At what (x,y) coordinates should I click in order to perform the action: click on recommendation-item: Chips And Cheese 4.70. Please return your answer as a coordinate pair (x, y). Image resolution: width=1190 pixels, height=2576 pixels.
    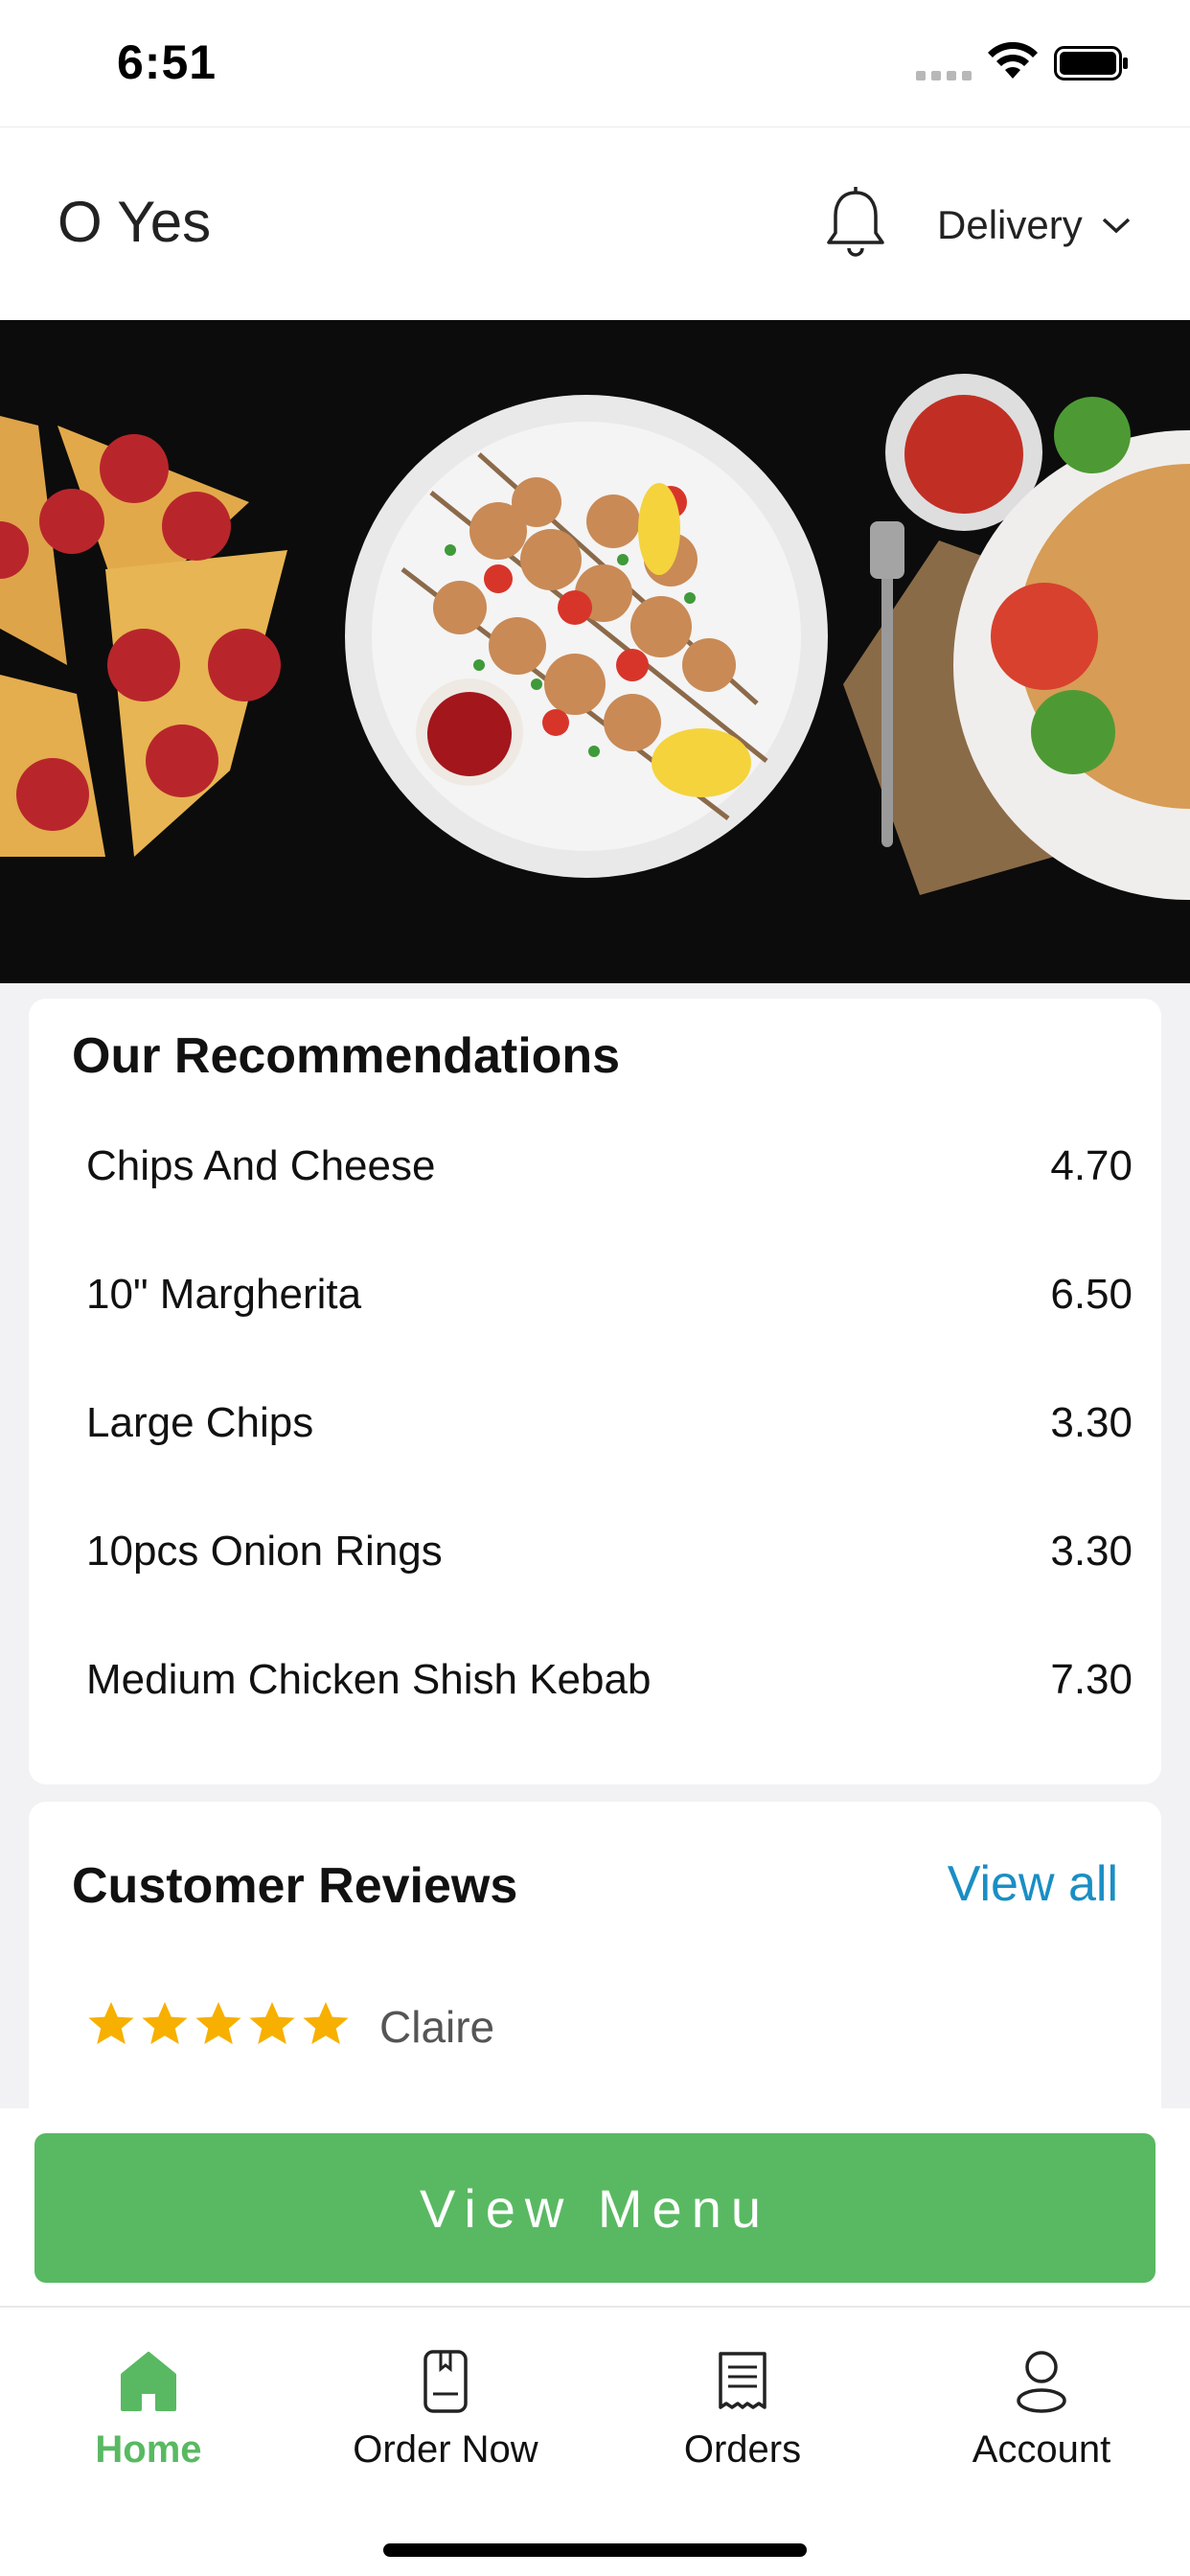
    Looking at the image, I should click on (609, 1166).